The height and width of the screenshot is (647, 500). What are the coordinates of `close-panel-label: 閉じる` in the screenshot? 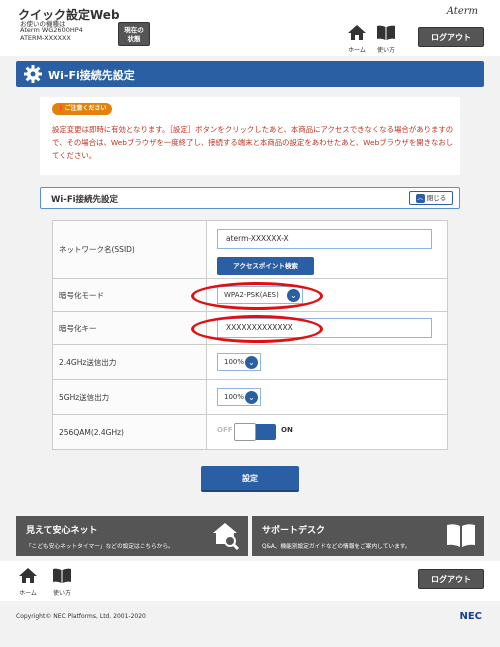 It's located at (436, 198).